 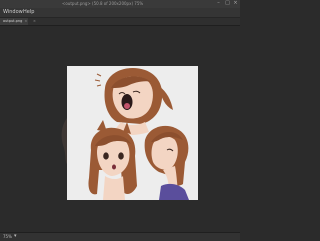 I want to click on bottom-right-character, so click(x=166, y=162).